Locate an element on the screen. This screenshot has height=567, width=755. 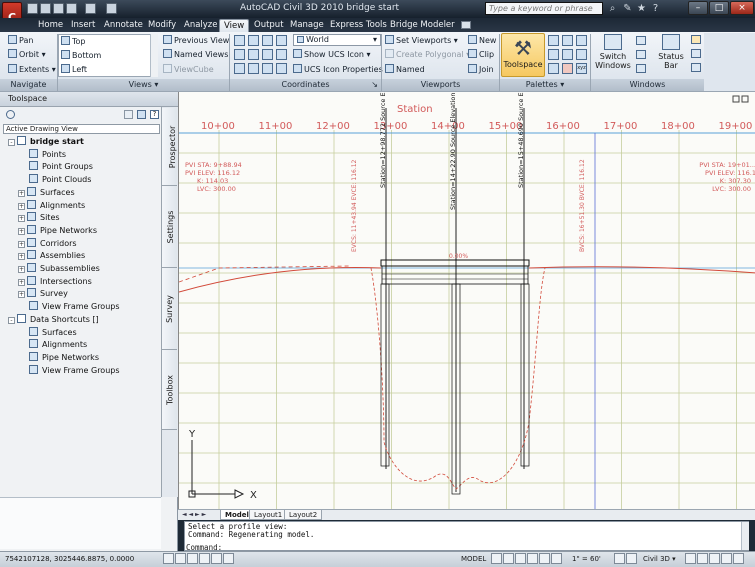
ucs-combo: World ▾ is located at coordinates (337, 40).